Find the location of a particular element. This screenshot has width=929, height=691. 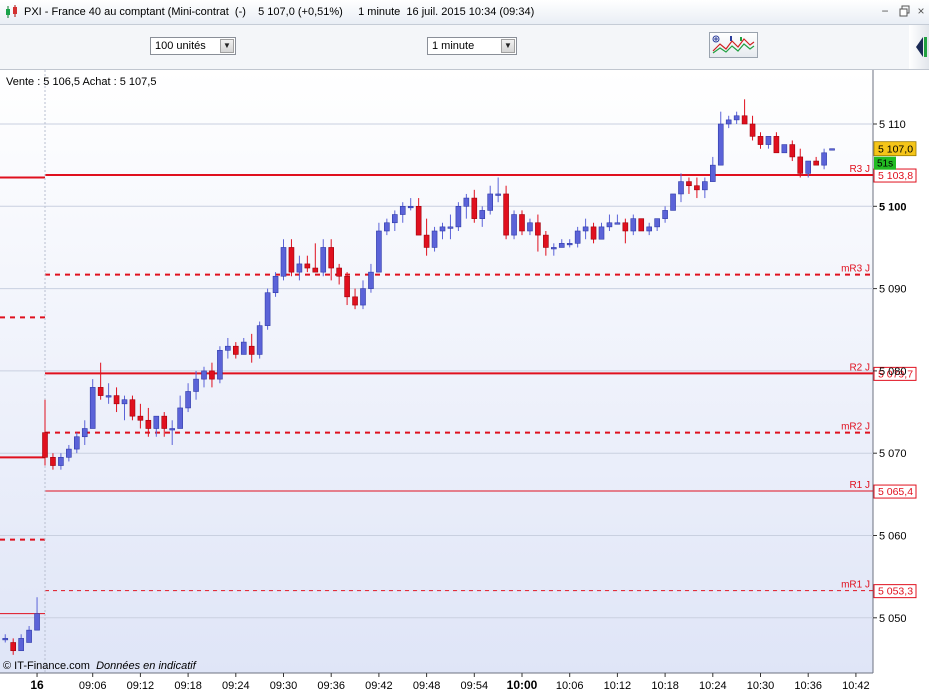

pivot-name: mR1 J is located at coordinates (855, 585).